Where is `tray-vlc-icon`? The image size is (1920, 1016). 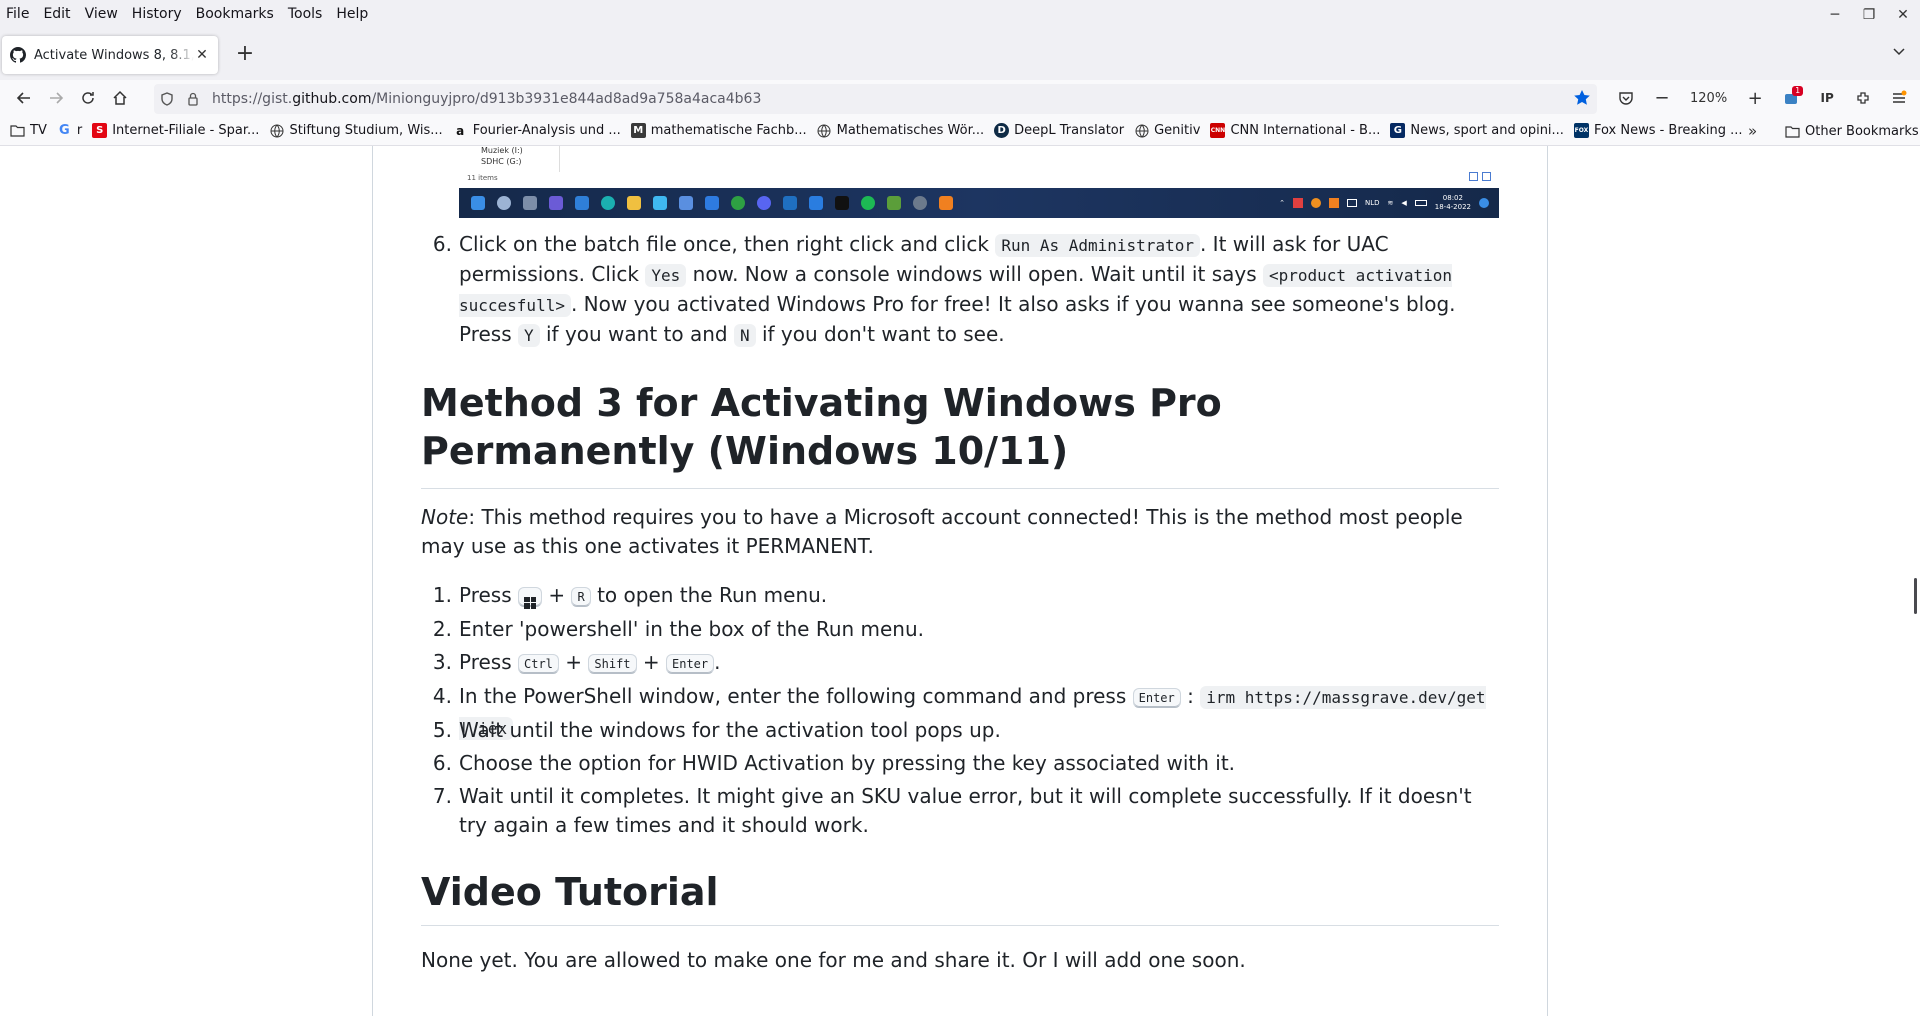
tray-vlc-icon is located at coordinates (1333, 203).